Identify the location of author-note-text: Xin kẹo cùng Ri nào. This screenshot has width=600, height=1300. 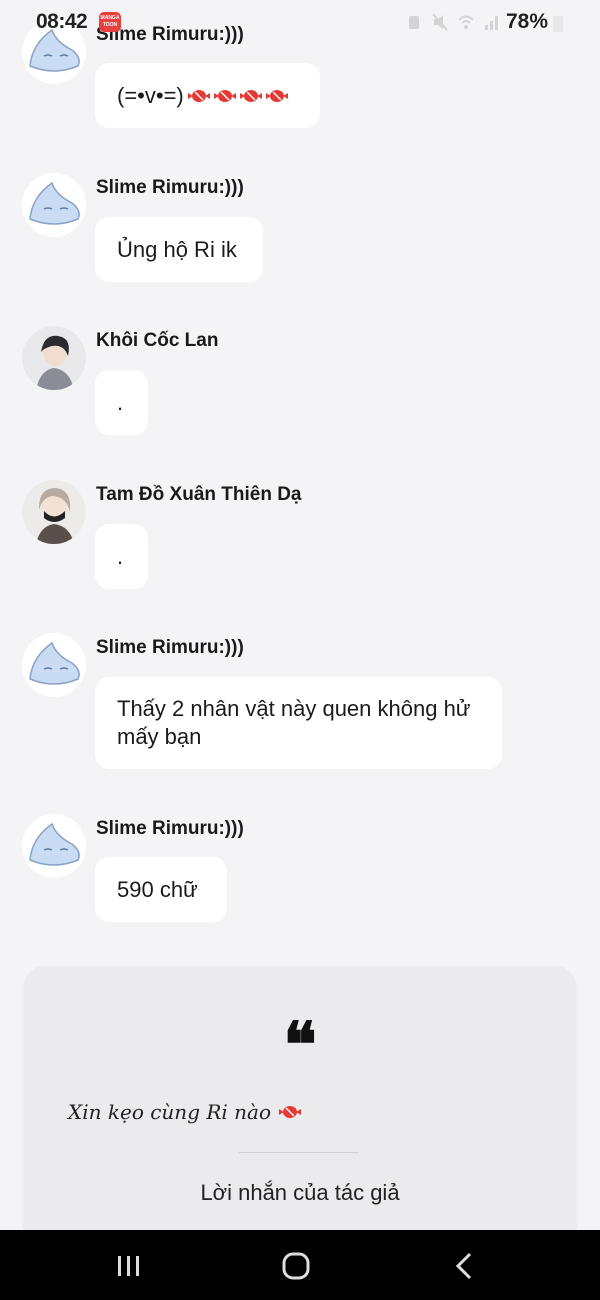
(185, 1112).